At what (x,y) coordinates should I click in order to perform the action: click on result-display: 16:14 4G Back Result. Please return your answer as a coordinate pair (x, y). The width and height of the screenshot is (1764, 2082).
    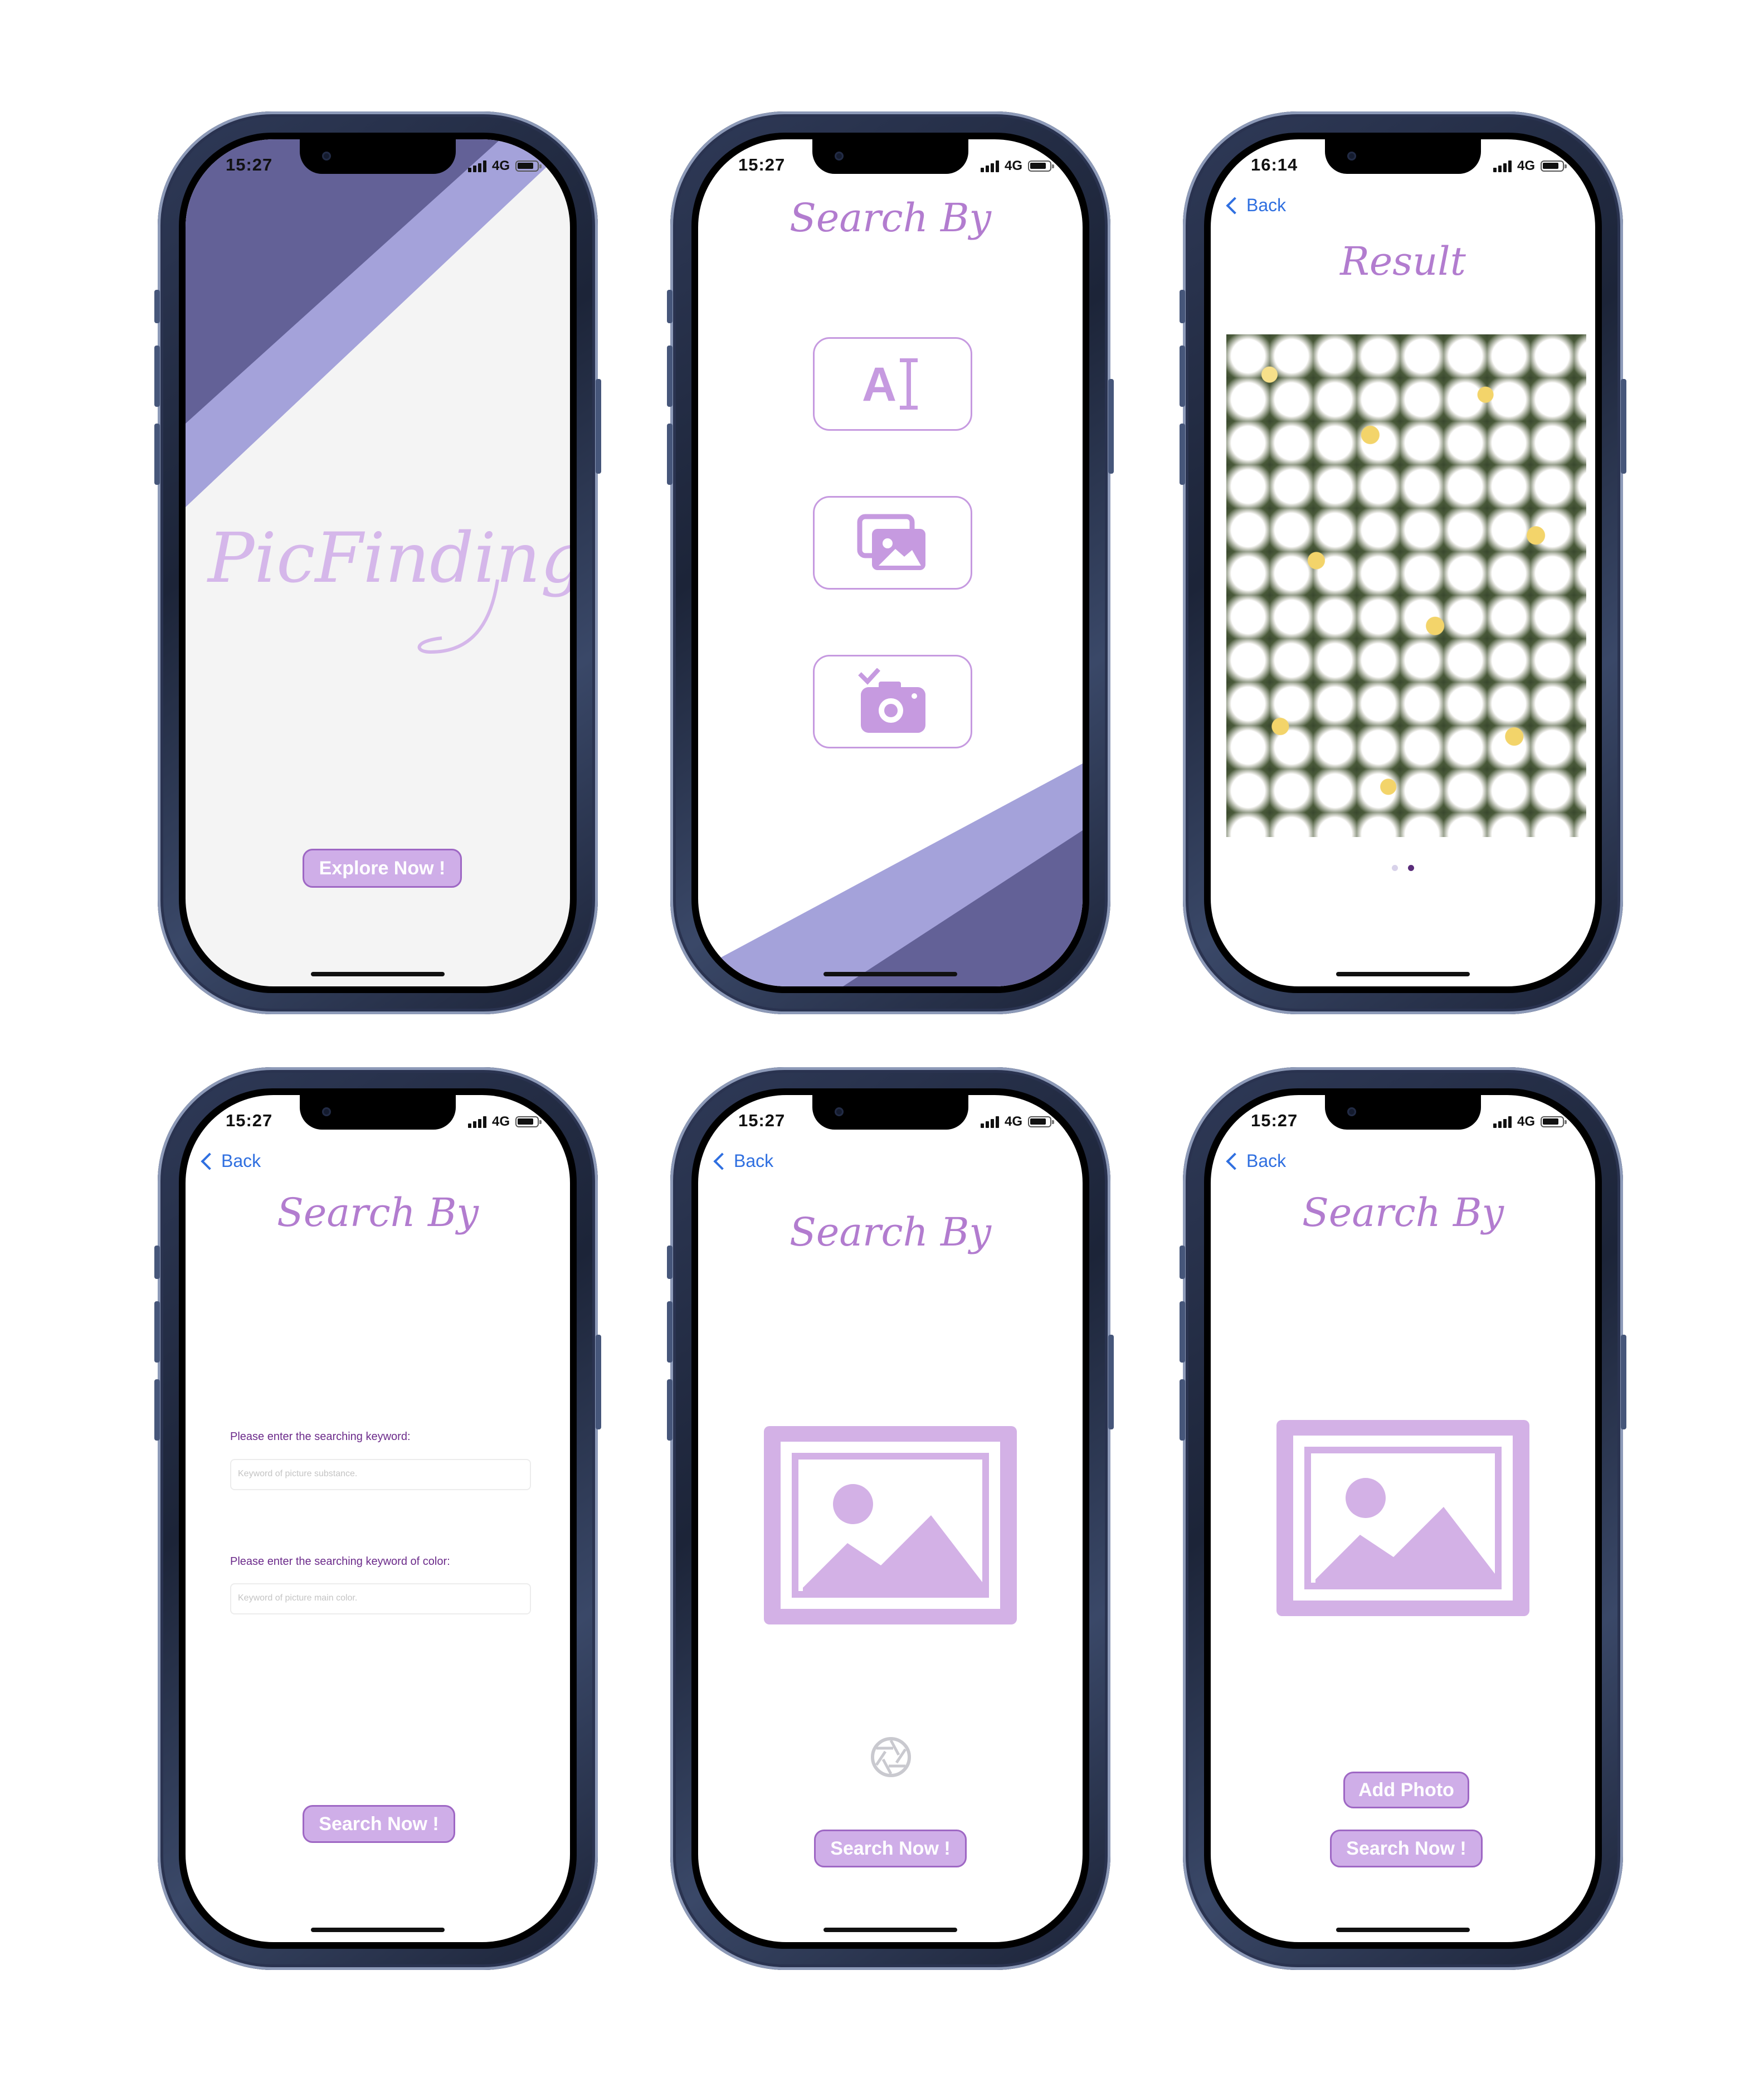
    Looking at the image, I should click on (1403, 562).